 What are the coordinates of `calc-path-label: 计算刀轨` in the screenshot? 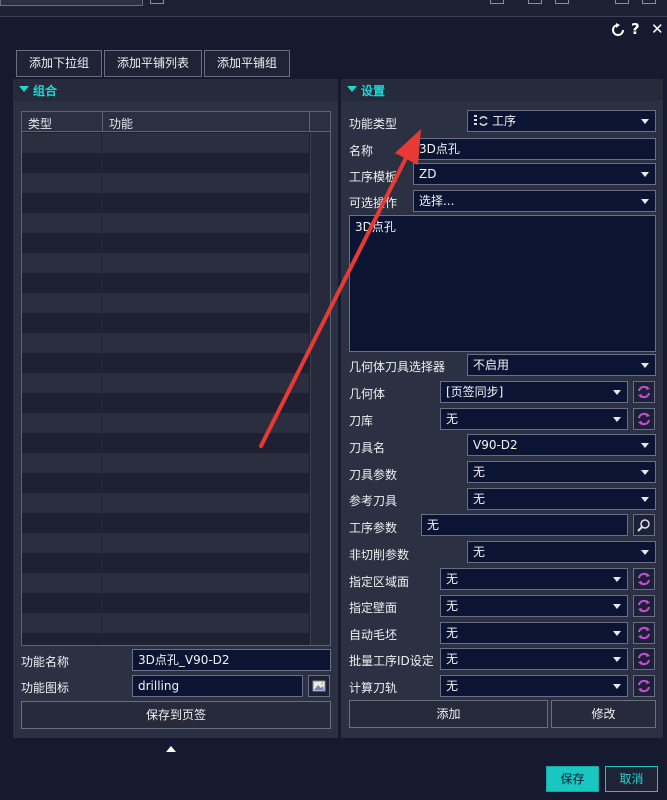 It's located at (373, 688).